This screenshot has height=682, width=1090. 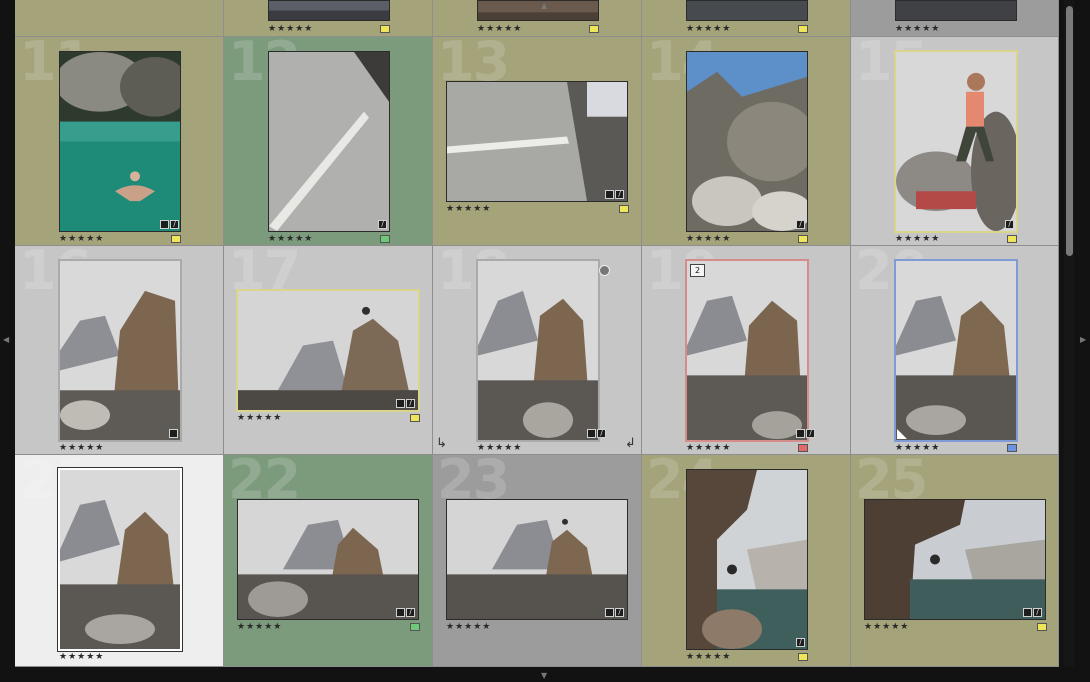 I want to click on edge-arrow-icon: ▲, so click(x=544, y=5).